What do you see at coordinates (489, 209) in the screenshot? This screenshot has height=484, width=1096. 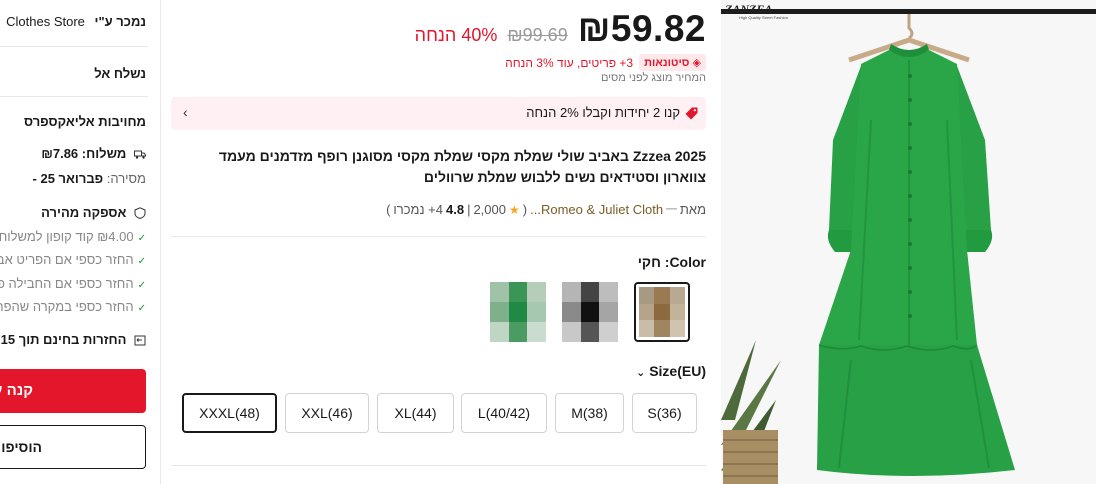 I see `review-count: 2,000` at bounding box center [489, 209].